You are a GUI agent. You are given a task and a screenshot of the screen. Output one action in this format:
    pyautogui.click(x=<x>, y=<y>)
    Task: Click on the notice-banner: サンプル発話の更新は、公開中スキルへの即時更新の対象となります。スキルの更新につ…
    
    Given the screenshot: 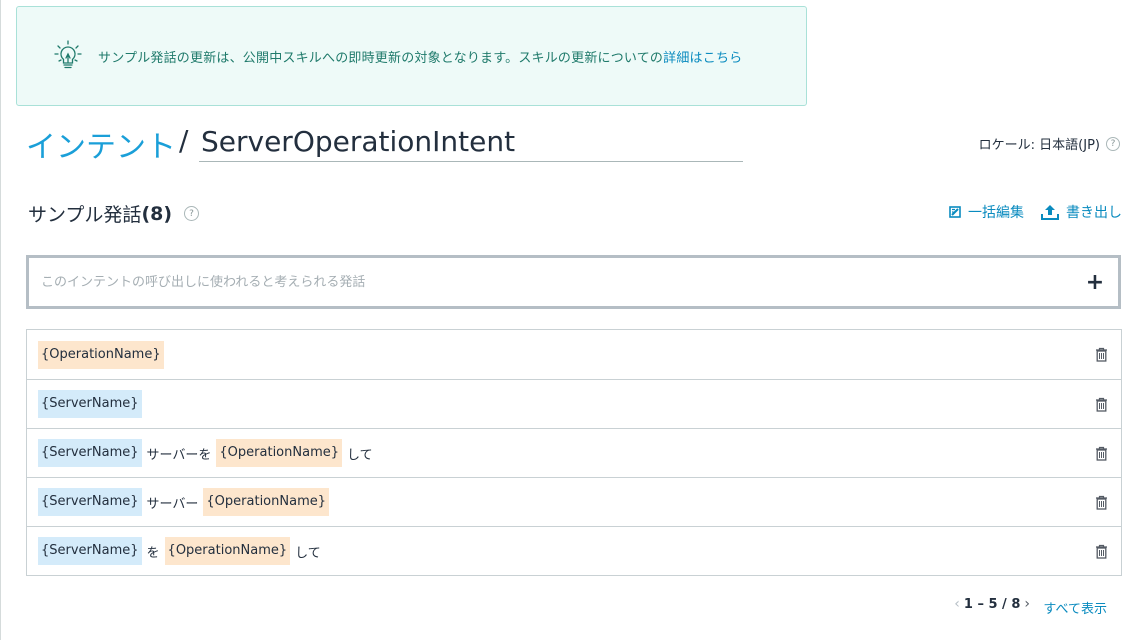 What is the action you would take?
    pyautogui.click(x=411, y=56)
    